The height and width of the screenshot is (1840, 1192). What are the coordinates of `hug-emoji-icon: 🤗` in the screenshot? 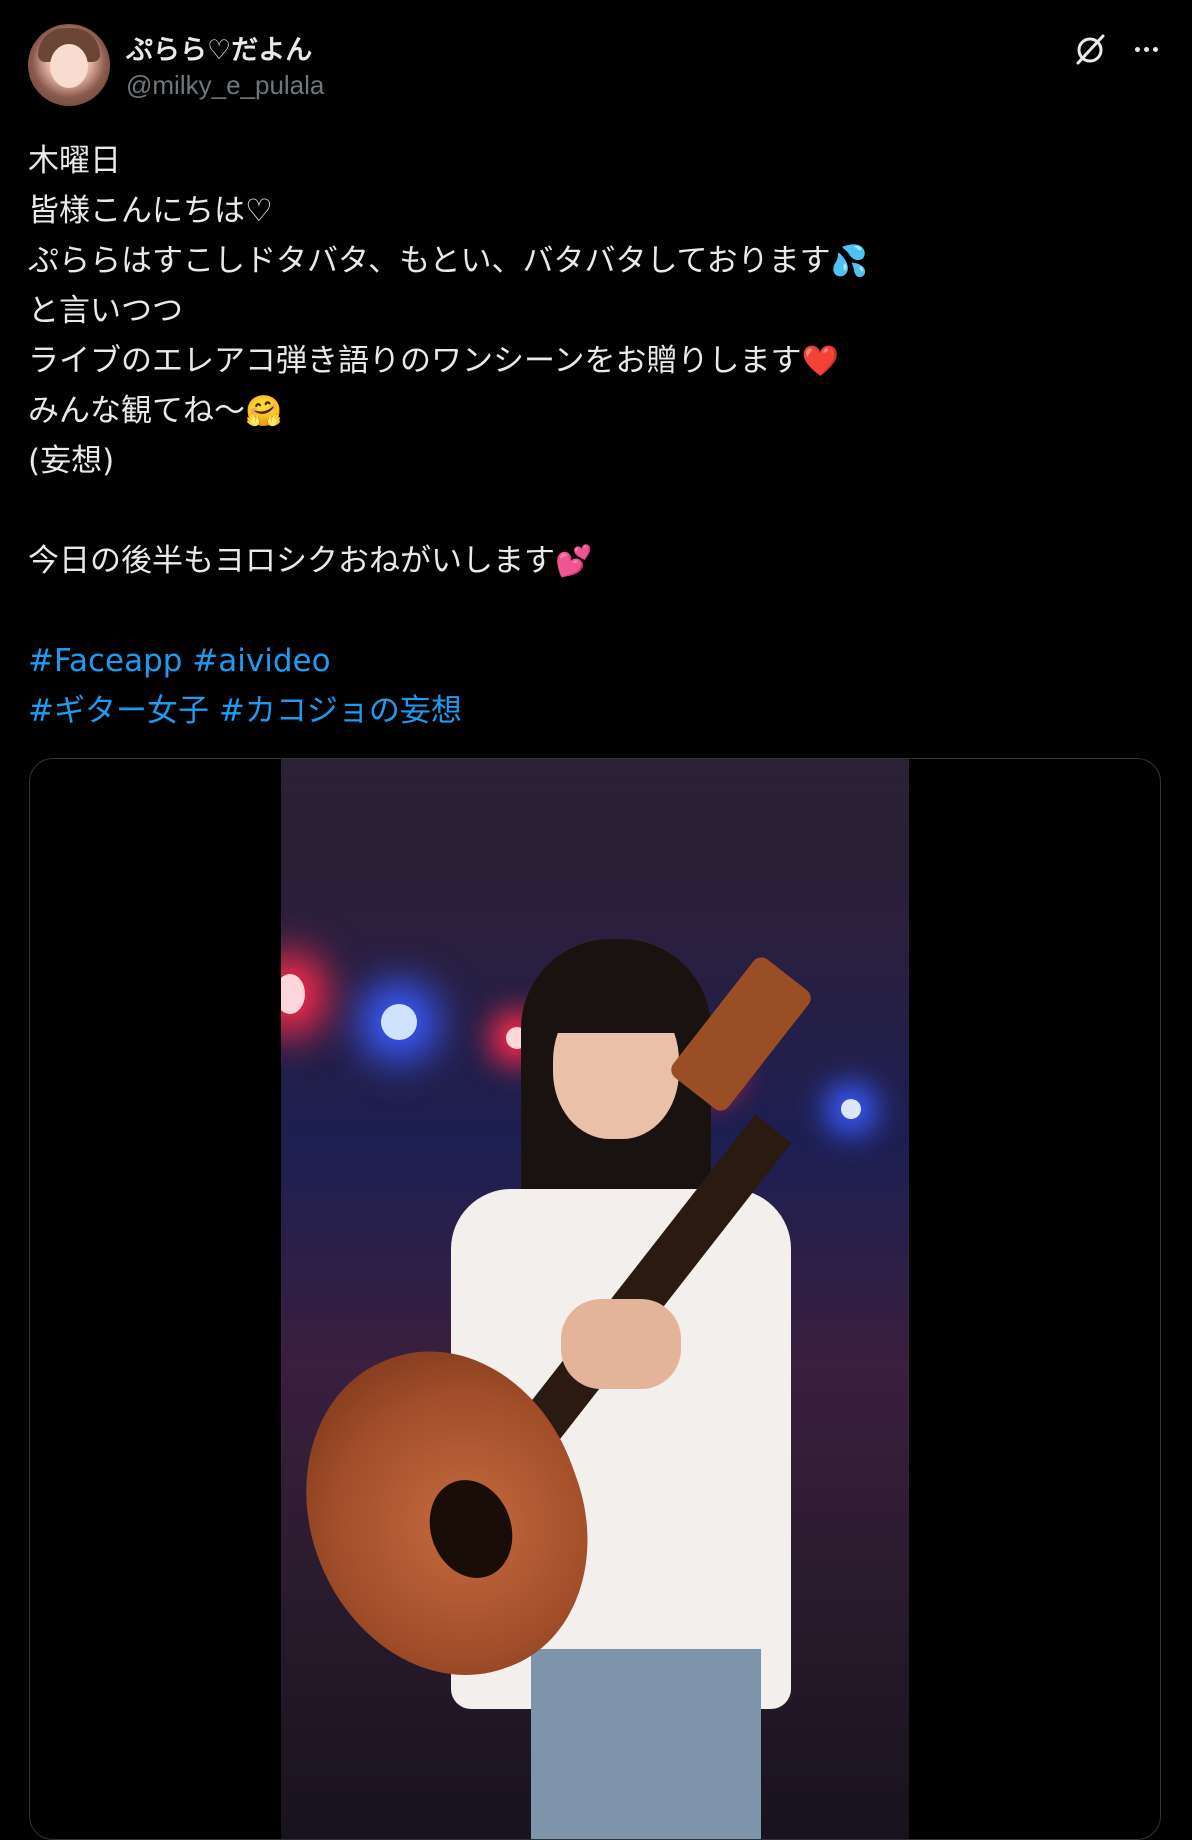 It's located at (264, 411).